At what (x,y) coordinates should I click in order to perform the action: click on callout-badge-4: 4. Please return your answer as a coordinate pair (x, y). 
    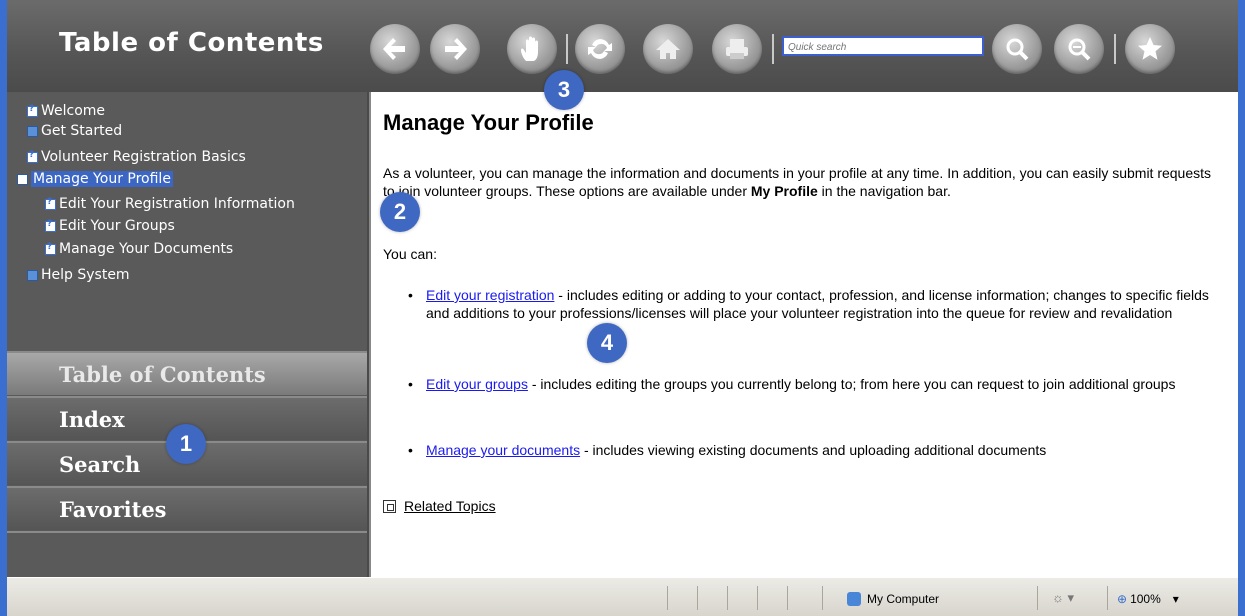
    Looking at the image, I should click on (607, 343).